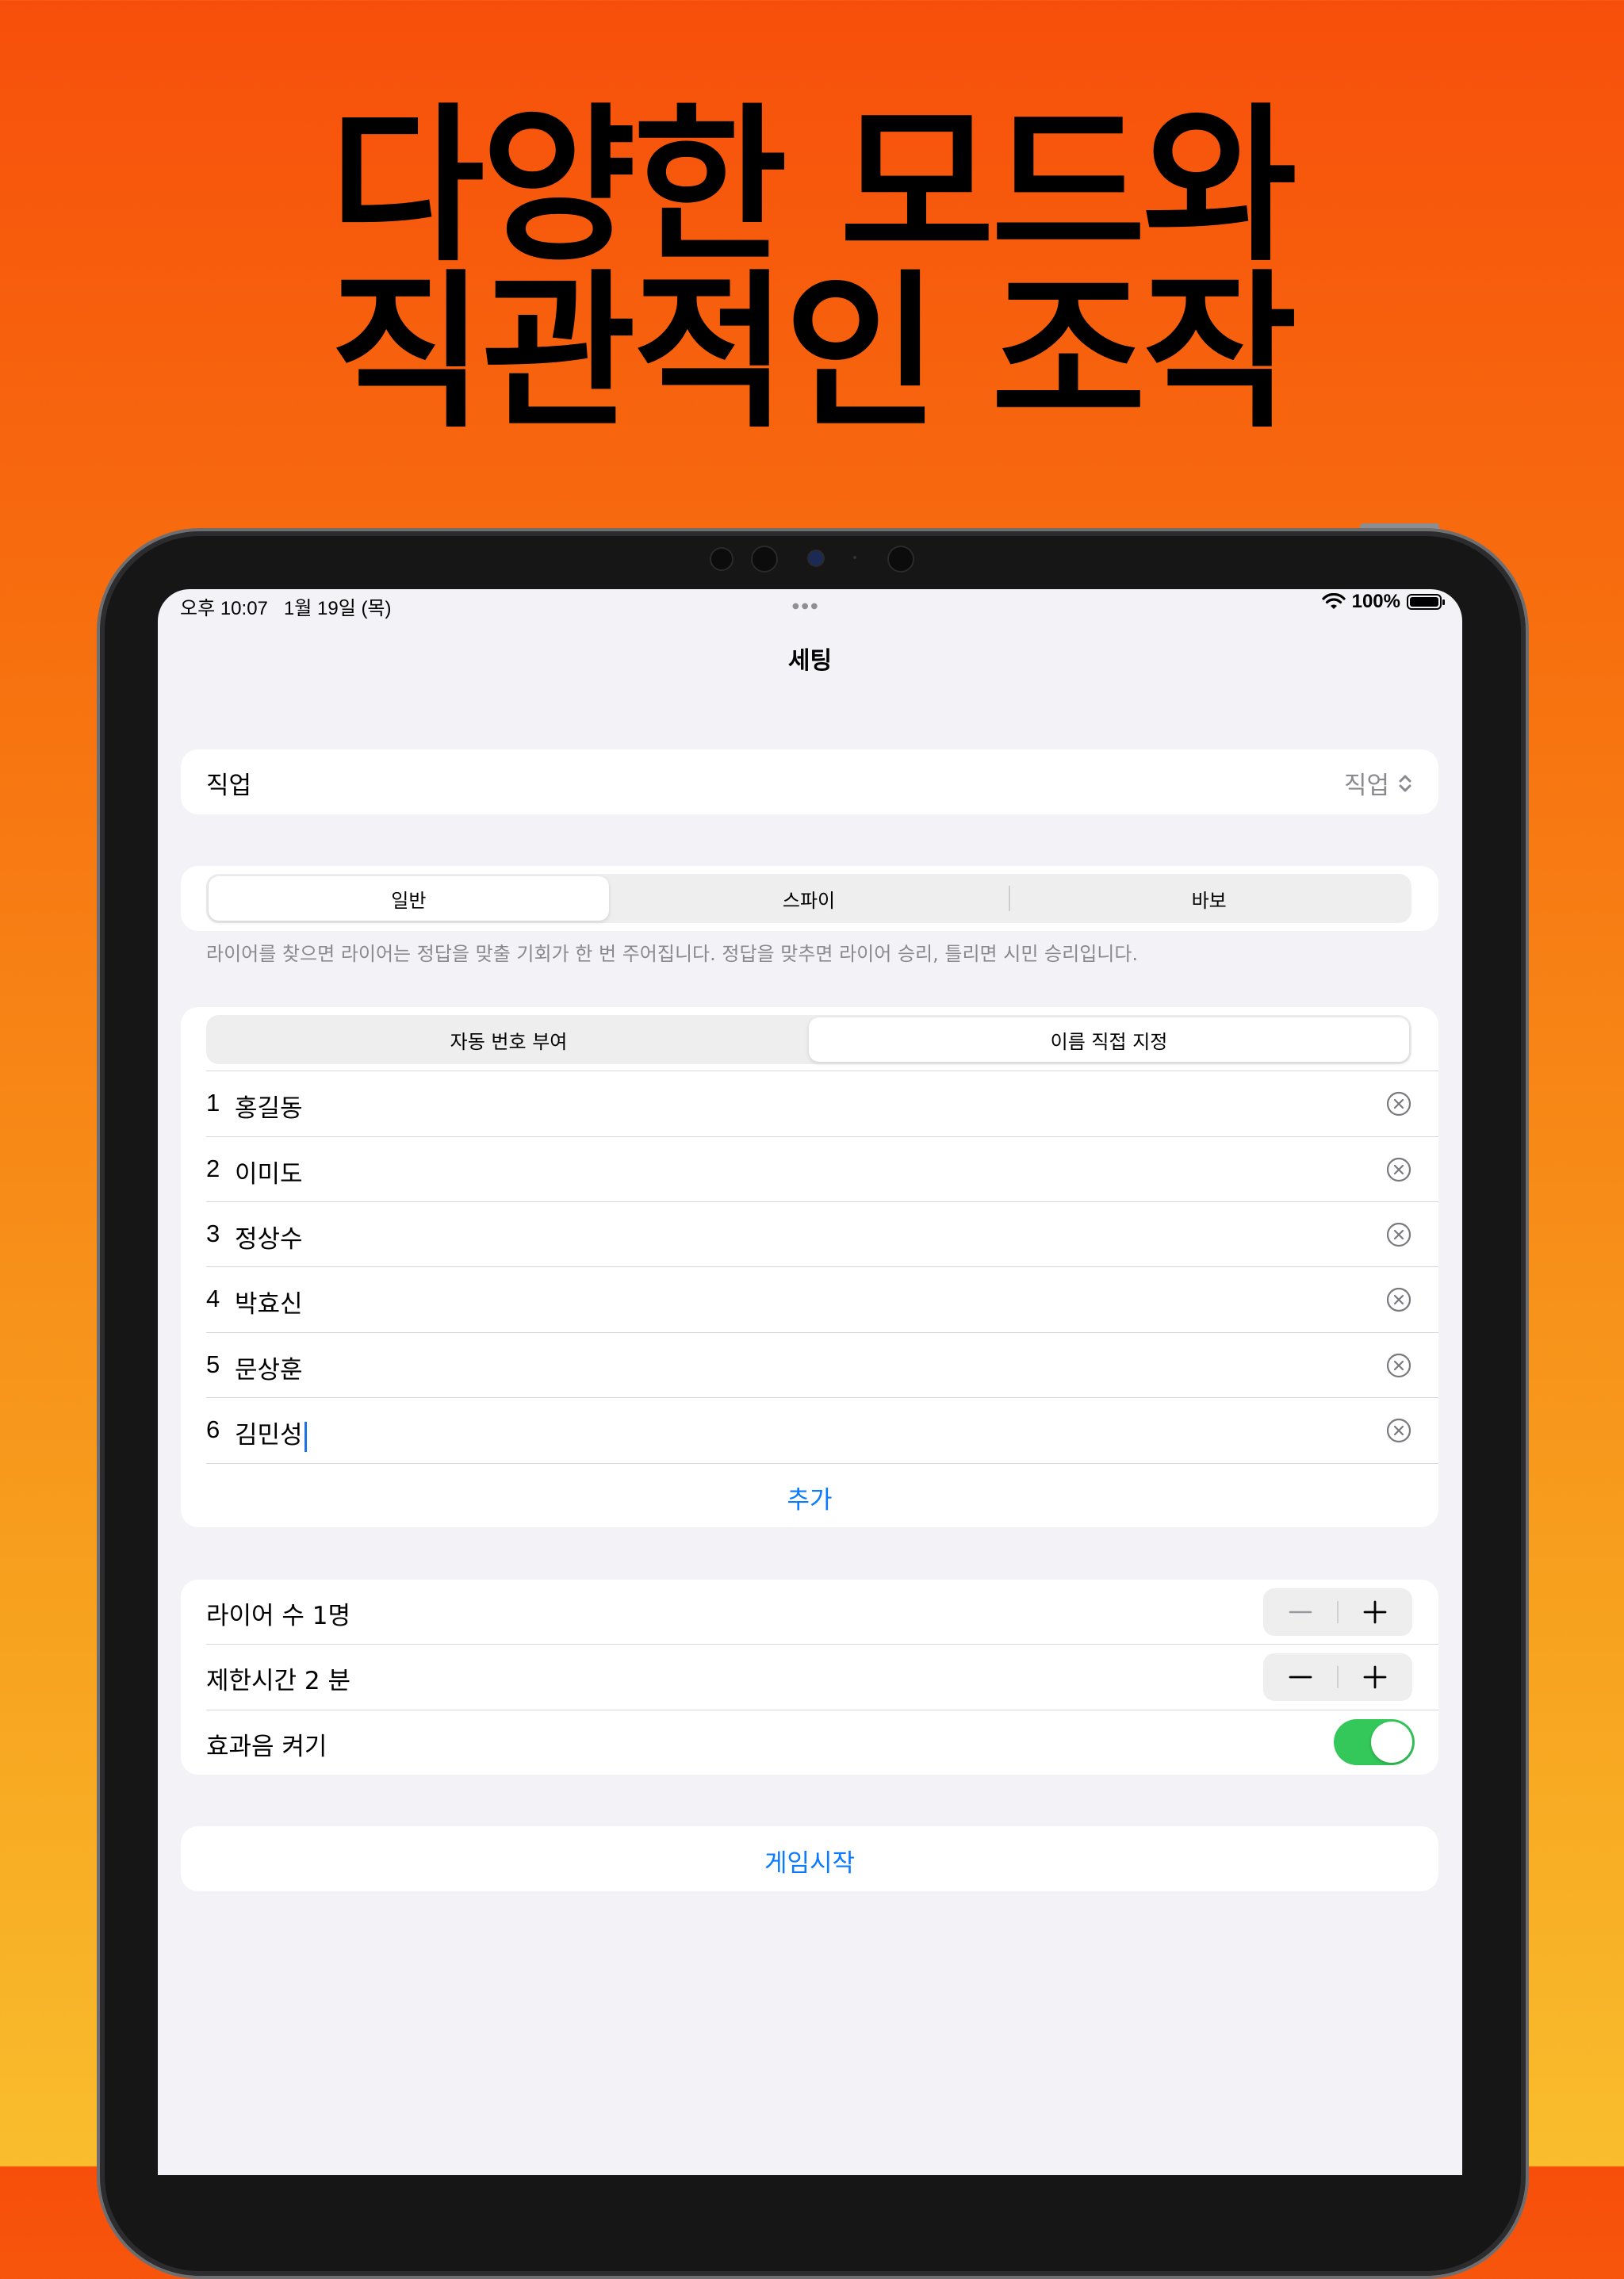 This screenshot has height=2279, width=1624. I want to click on sensor-dot, so click(854, 557).